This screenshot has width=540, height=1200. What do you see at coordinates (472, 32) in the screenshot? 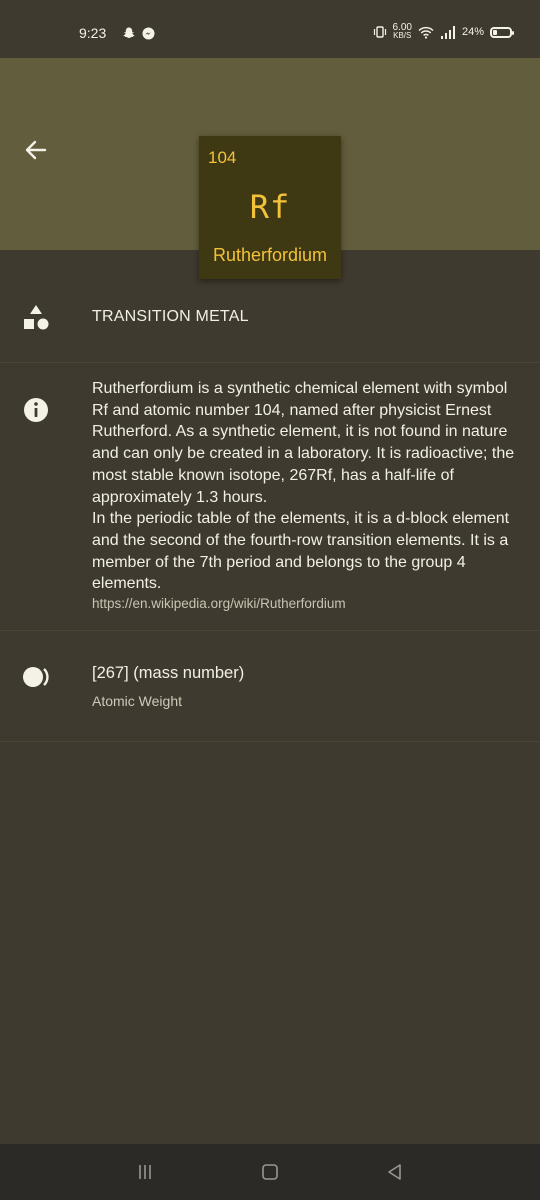
I see `battery-percent: 24%` at bounding box center [472, 32].